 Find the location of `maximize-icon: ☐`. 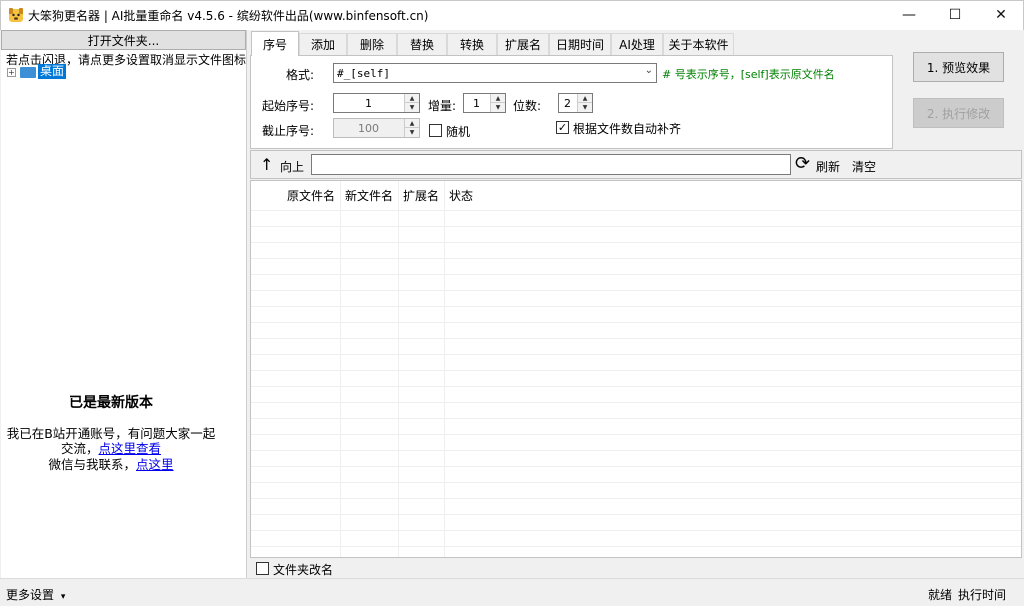

maximize-icon: ☐ is located at coordinates (955, 15).